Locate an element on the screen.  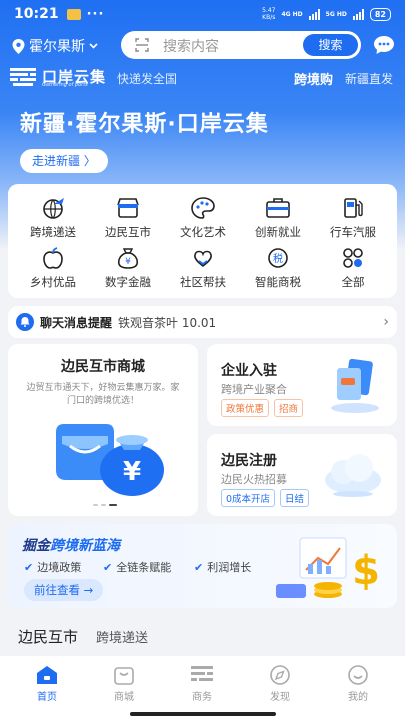
search-input: 搜索内容 is located at coordinates (191, 46).